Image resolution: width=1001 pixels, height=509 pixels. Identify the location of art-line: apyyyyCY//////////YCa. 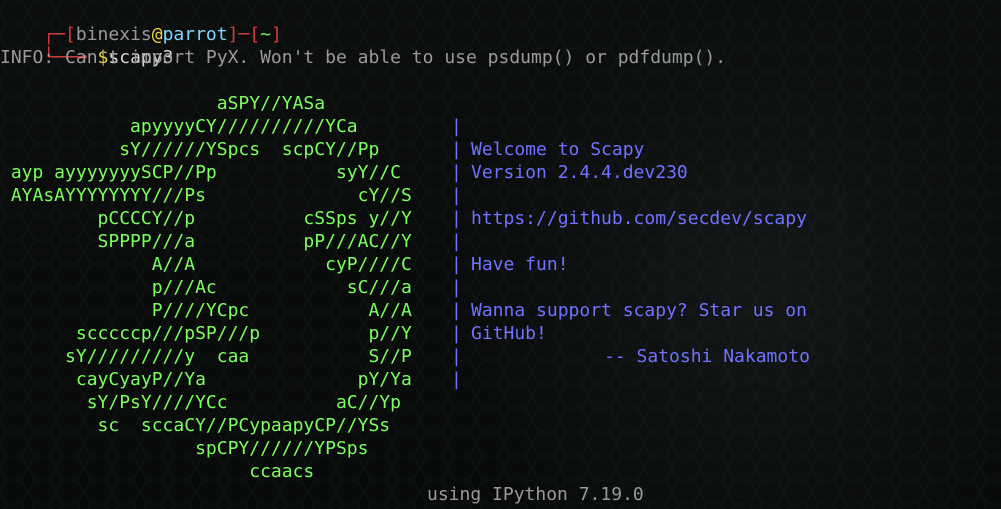
(179, 126).